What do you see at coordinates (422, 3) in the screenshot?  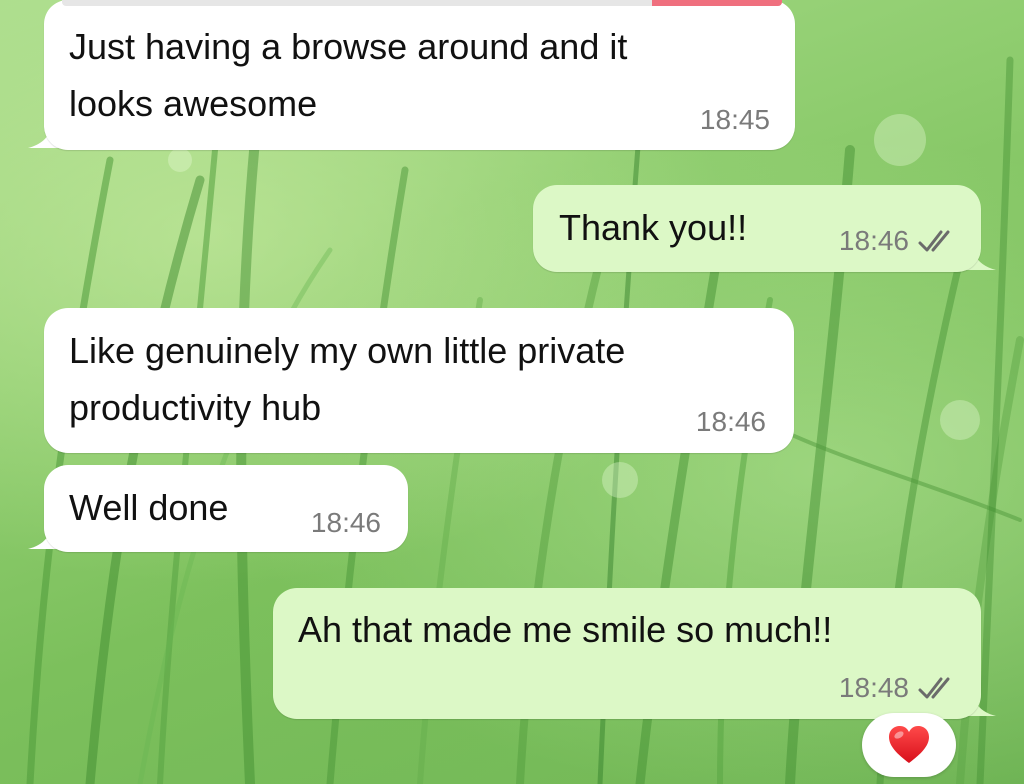 I see `previous-message-edge` at bounding box center [422, 3].